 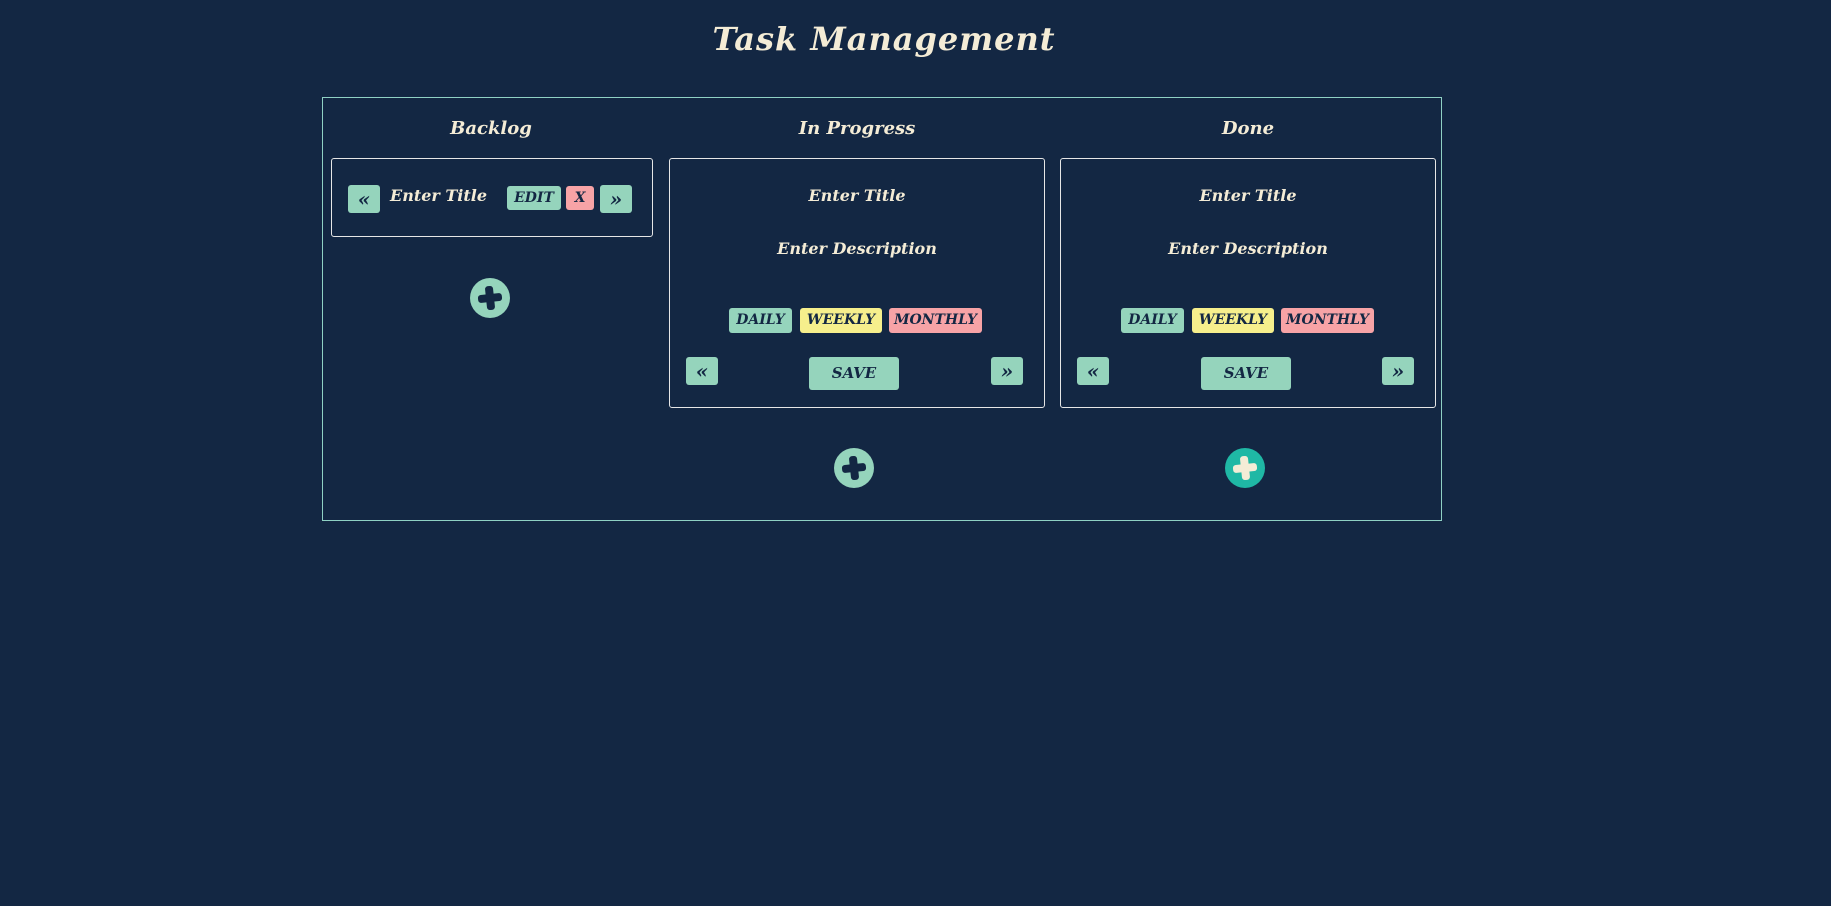 I want to click on column-title-done: Done, so click(x=1248, y=128).